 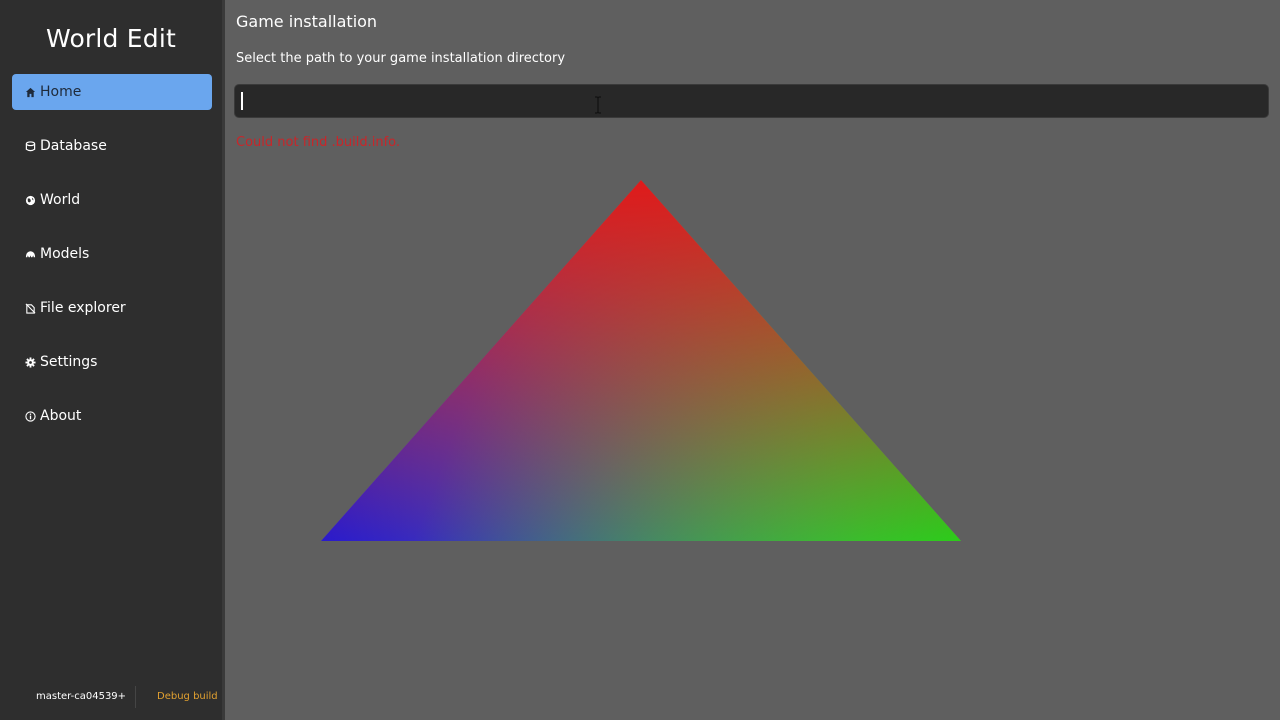 What do you see at coordinates (30, 416) in the screenshot?
I see `info-icon` at bounding box center [30, 416].